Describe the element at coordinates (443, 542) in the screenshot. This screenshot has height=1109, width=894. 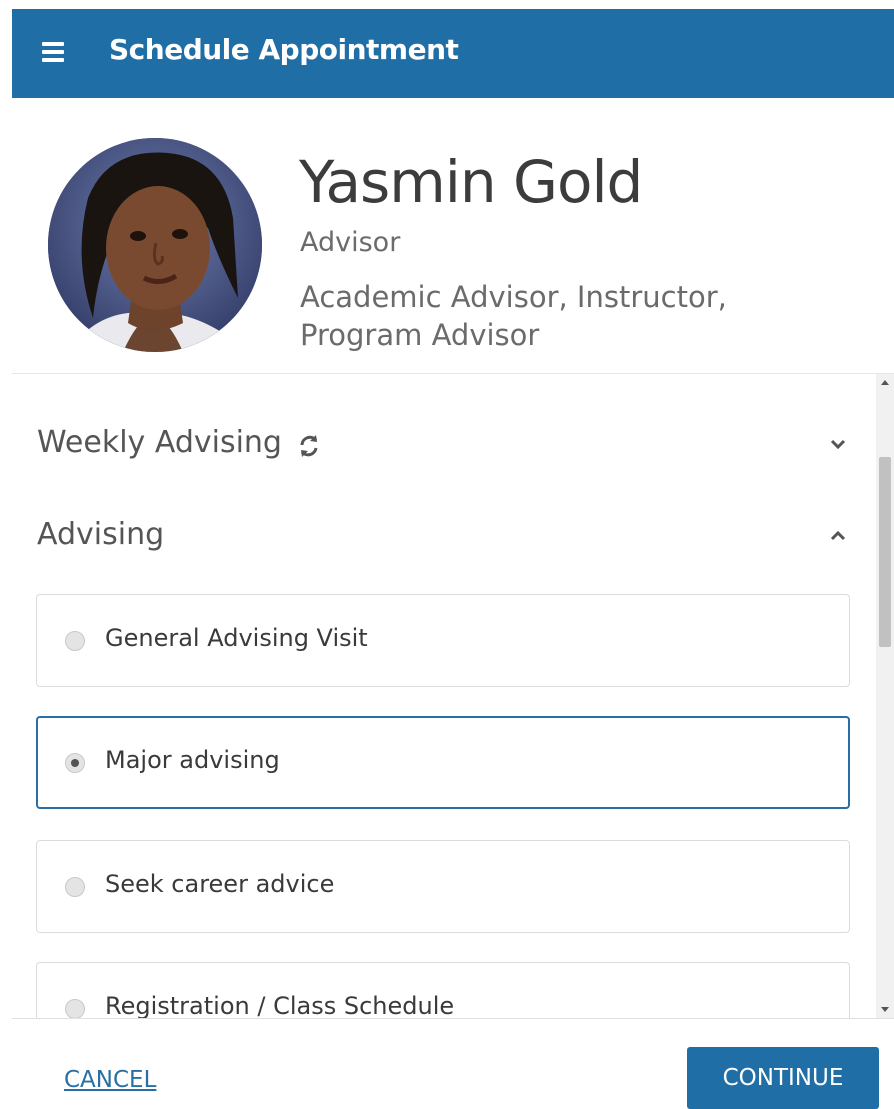
I see `section-advising: Advising` at that location.